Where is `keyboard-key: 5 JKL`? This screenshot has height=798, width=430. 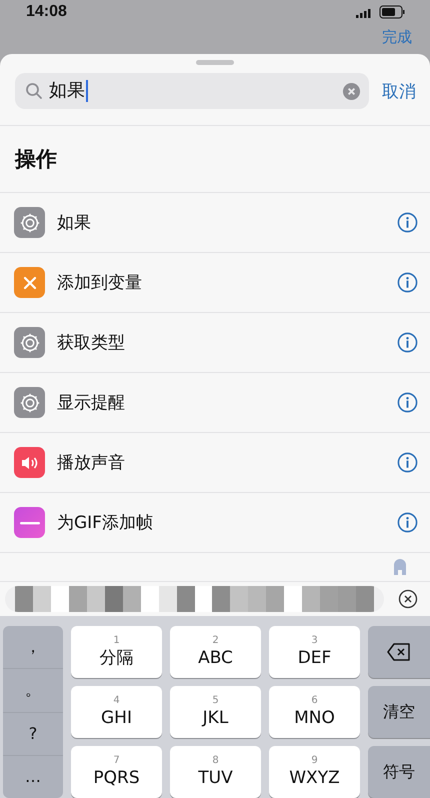 keyboard-key: 5 JKL is located at coordinates (215, 712).